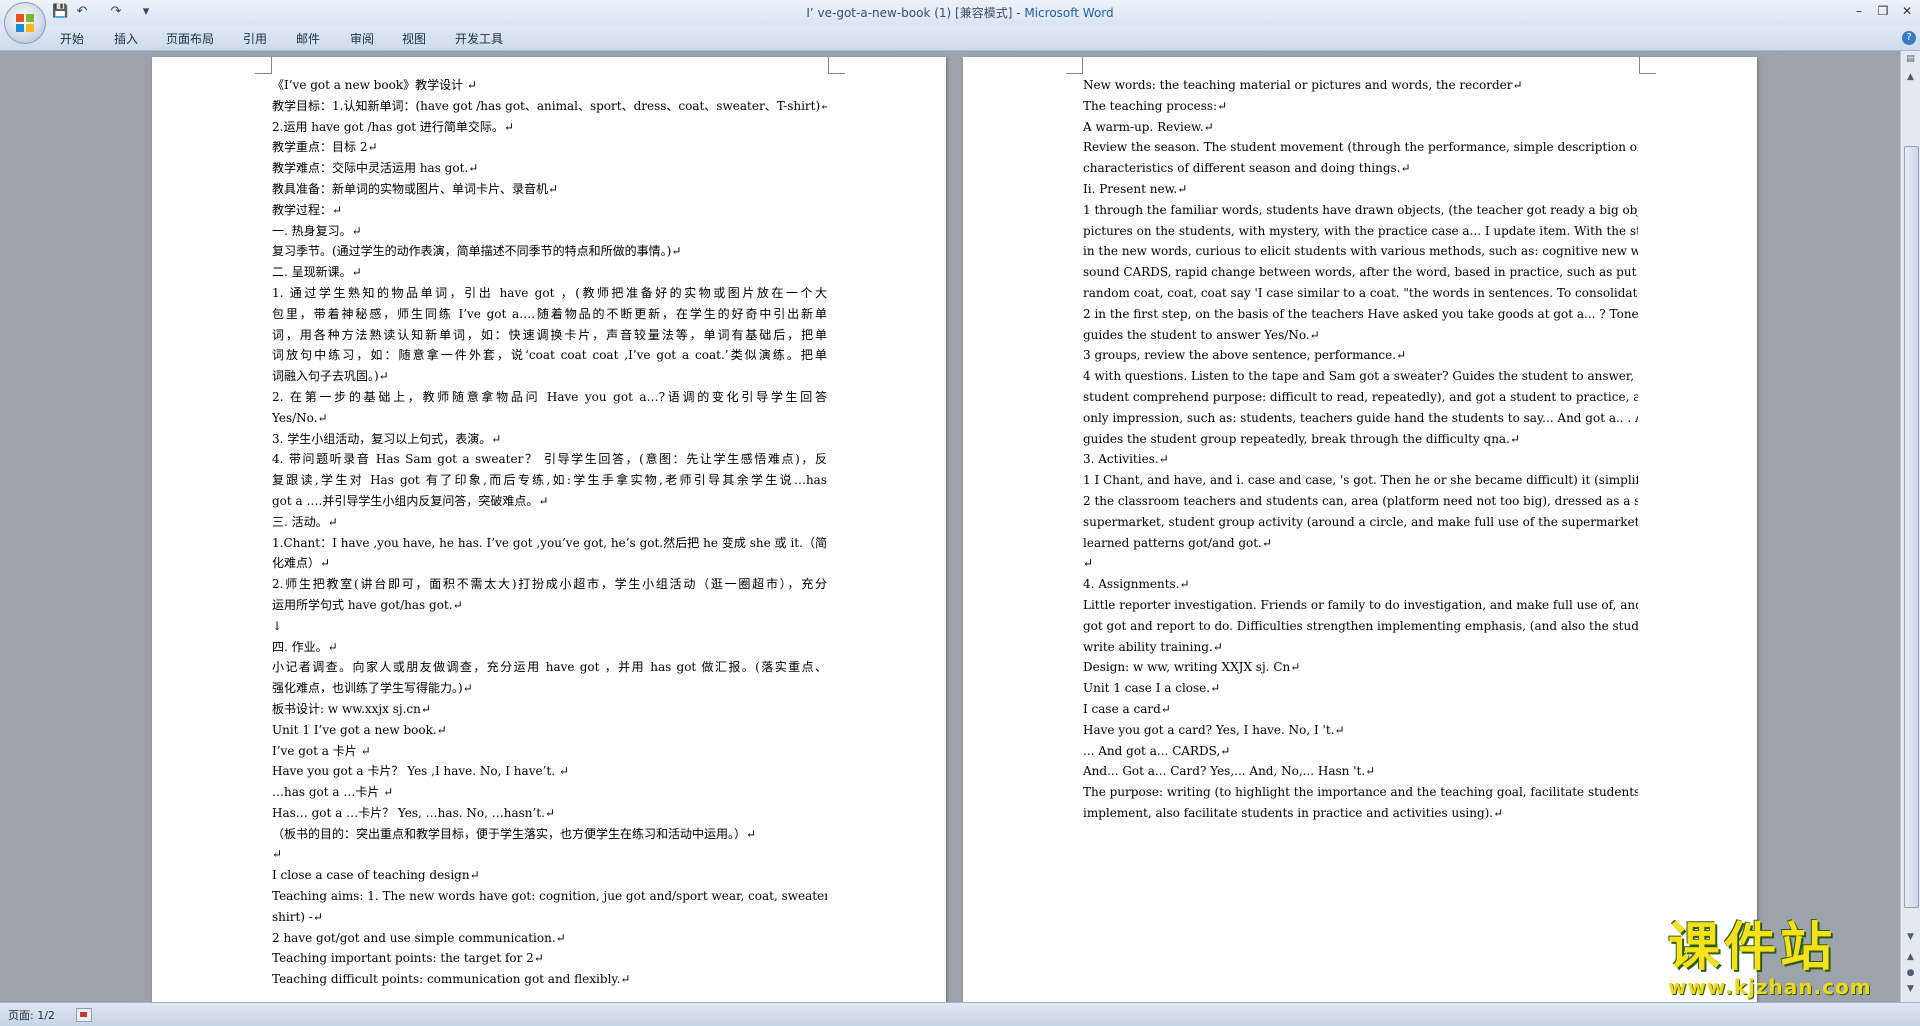 Image resolution: width=1920 pixels, height=1026 pixels. What do you see at coordinates (915, 13) in the screenshot?
I see `document-title: I’ ve-got-a-new-book (1) [兼容模式] -` at bounding box center [915, 13].